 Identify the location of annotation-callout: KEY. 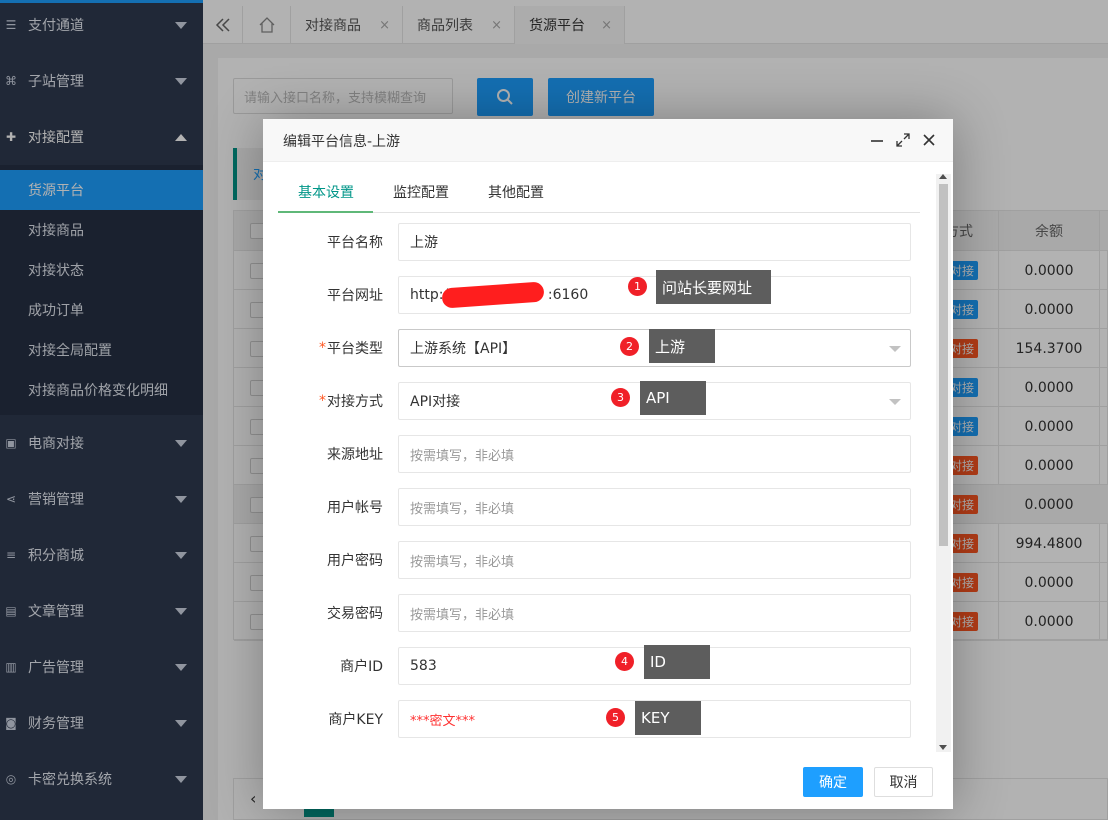
(668, 718).